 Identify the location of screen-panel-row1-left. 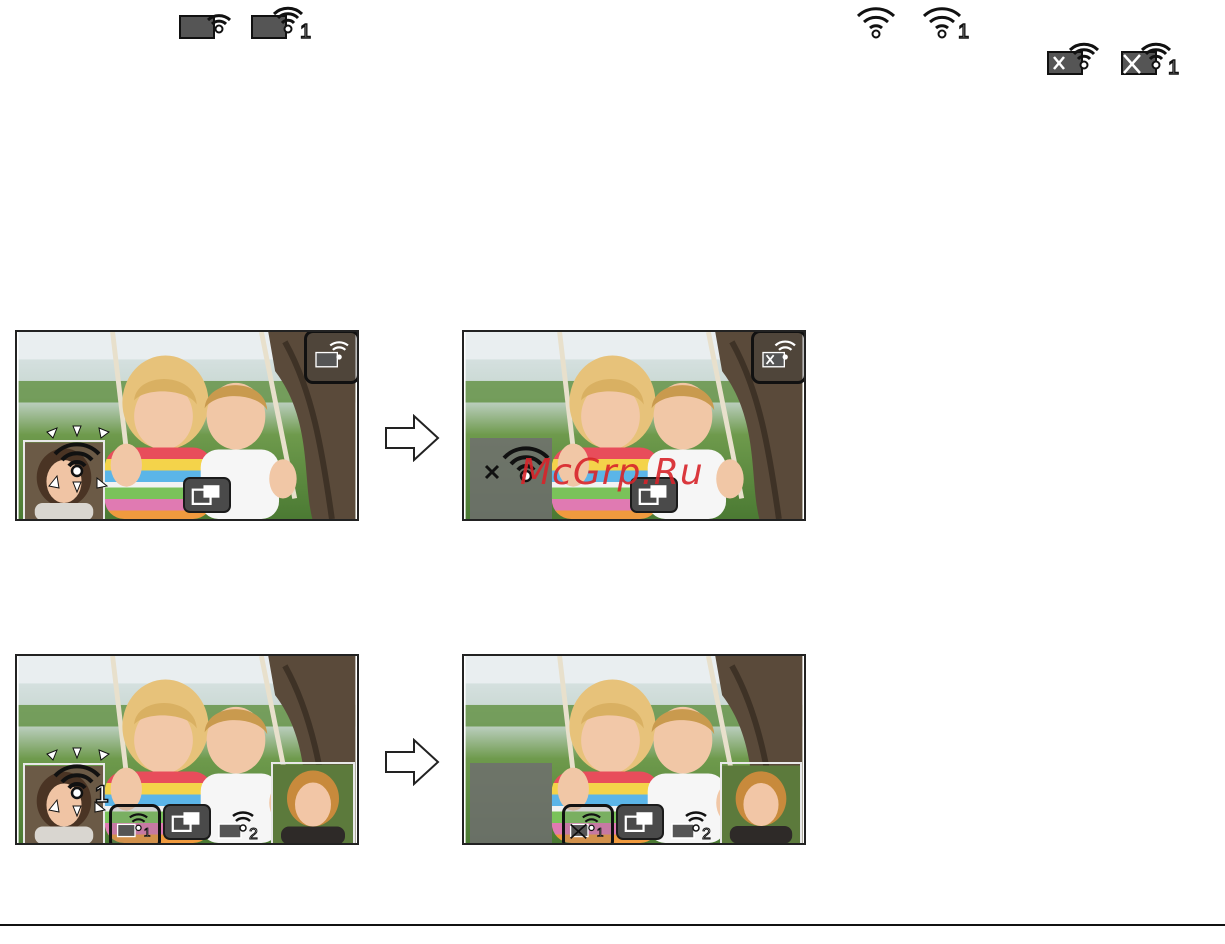
(187, 425).